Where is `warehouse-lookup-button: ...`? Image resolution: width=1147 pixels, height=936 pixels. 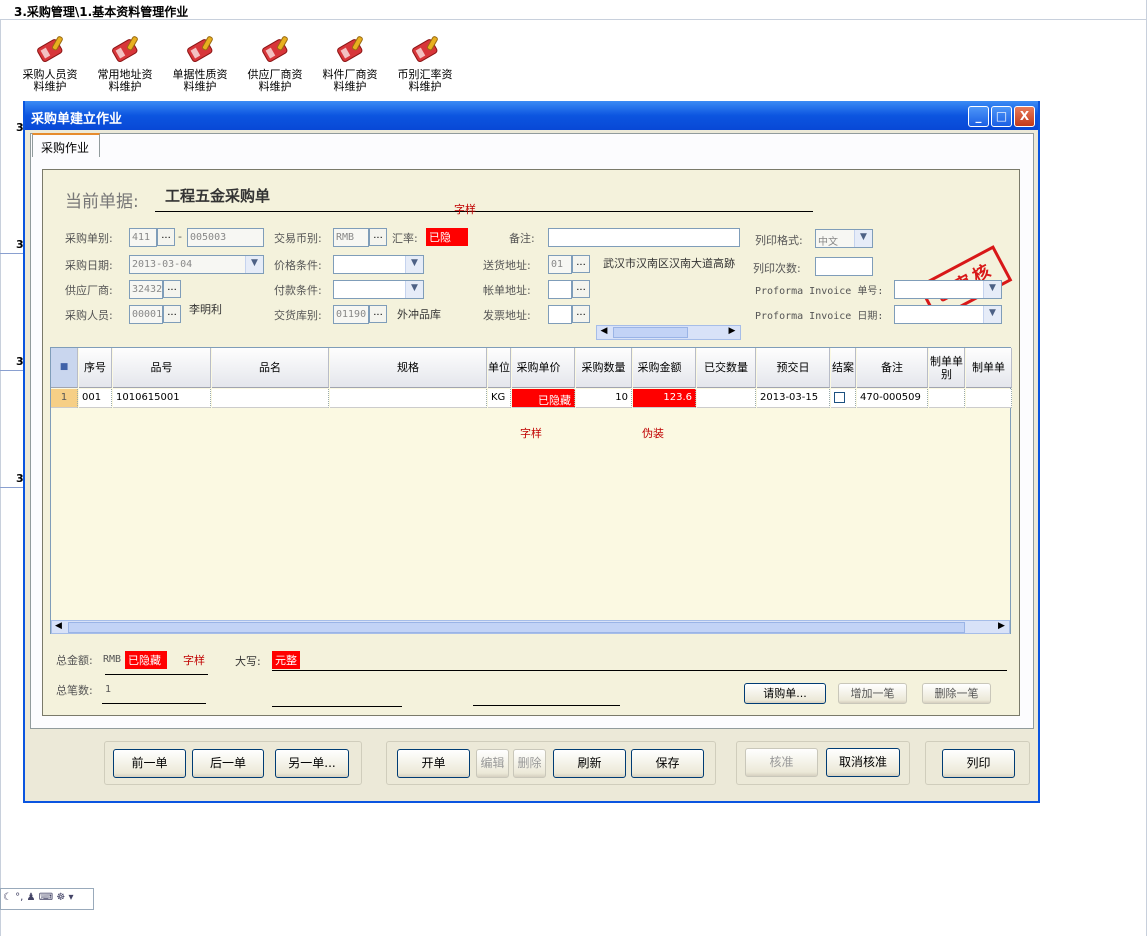
warehouse-lookup-button: ... is located at coordinates (378, 314).